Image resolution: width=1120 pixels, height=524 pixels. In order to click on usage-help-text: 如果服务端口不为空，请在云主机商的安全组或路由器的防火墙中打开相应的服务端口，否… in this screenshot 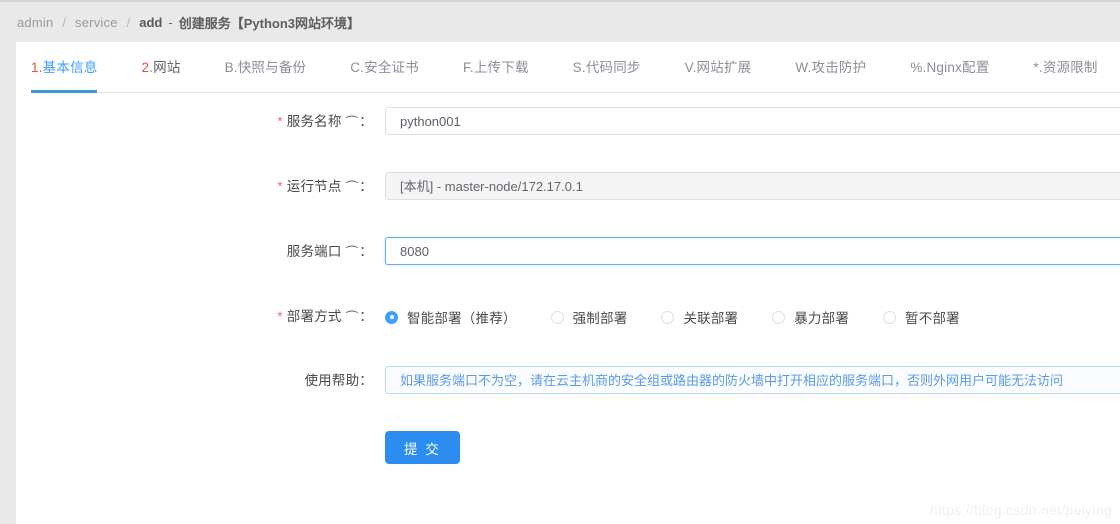, I will do `click(752, 380)`.